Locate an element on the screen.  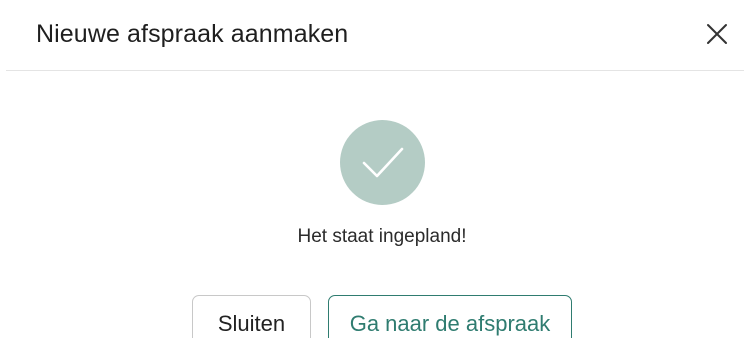
close-button is located at coordinates (717, 34).